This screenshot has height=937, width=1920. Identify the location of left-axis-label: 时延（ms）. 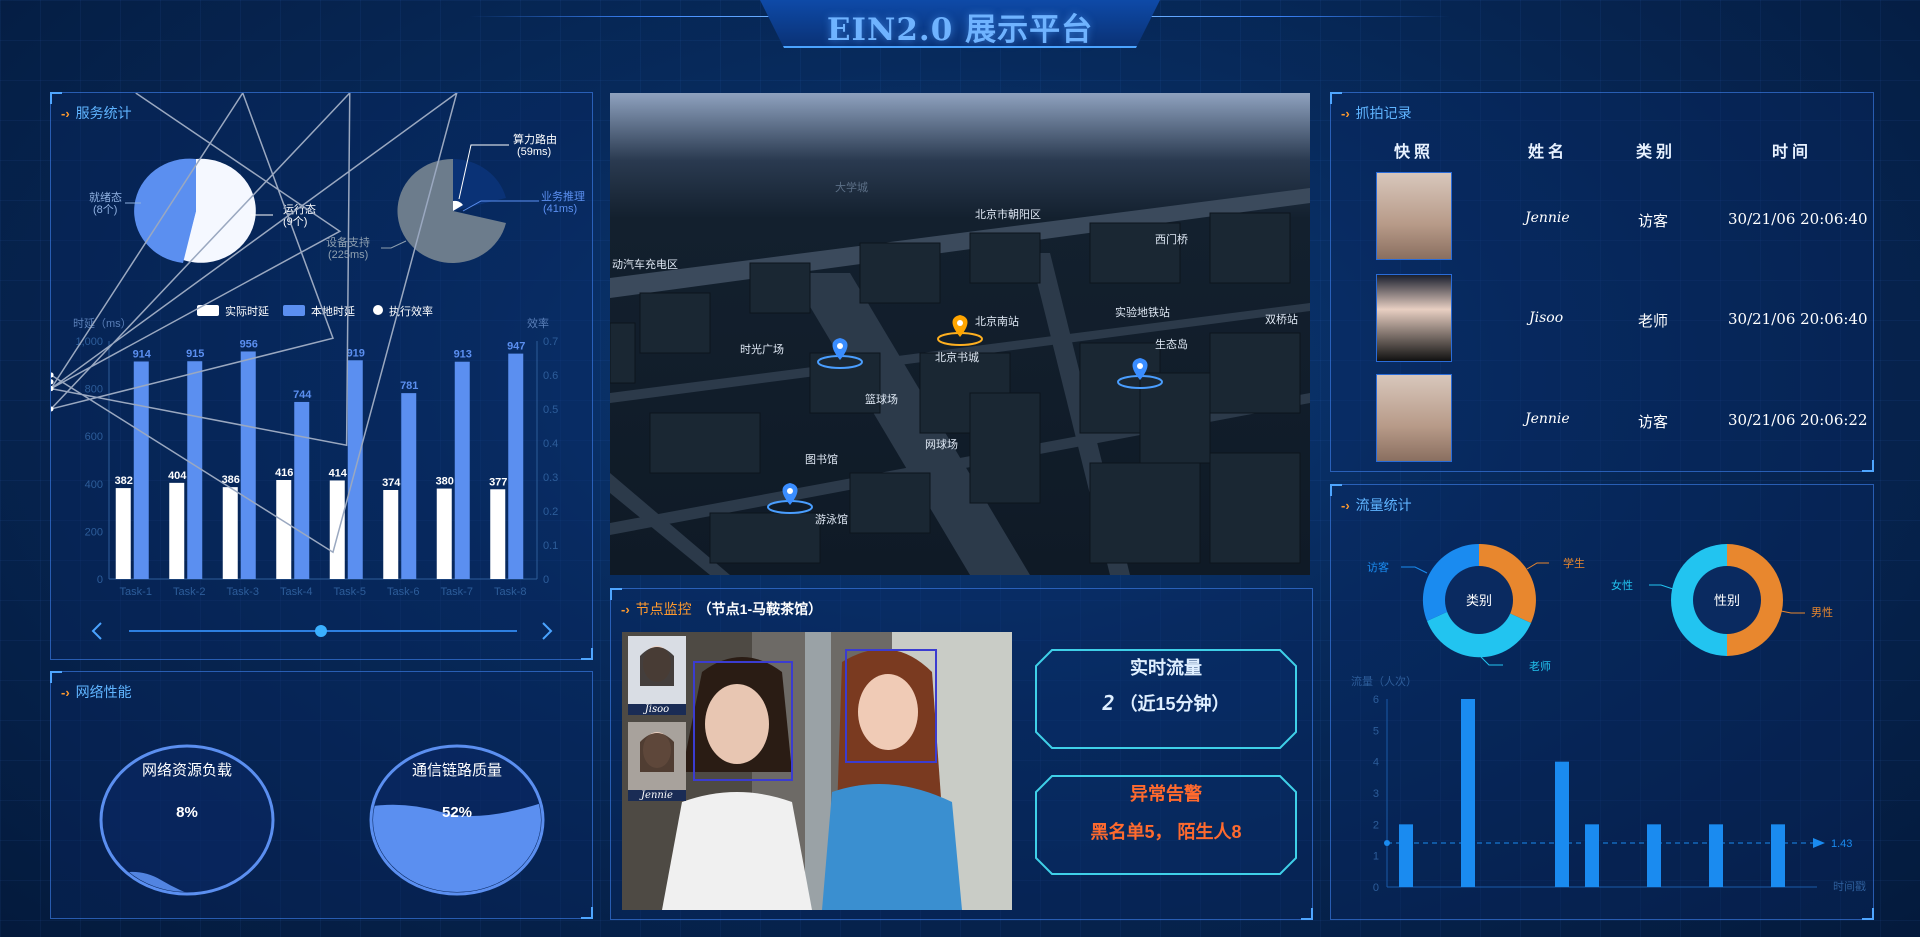
(102, 323).